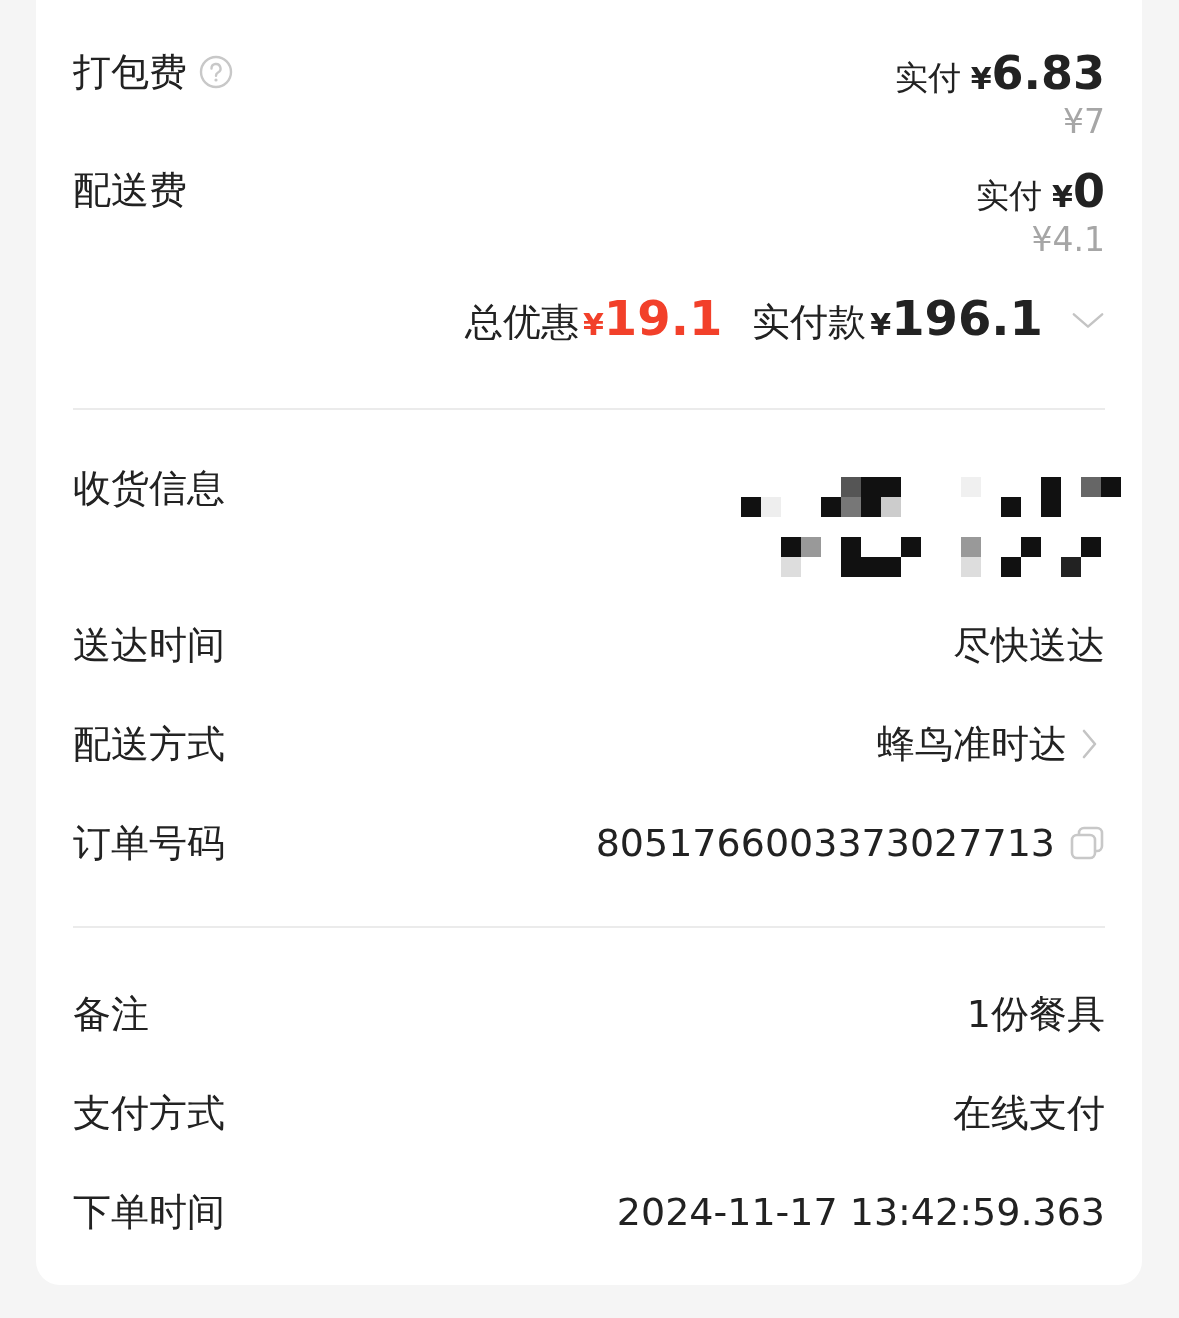 This screenshot has height=1318, width=1179. I want to click on detail-label: 收货信息, so click(149, 488).